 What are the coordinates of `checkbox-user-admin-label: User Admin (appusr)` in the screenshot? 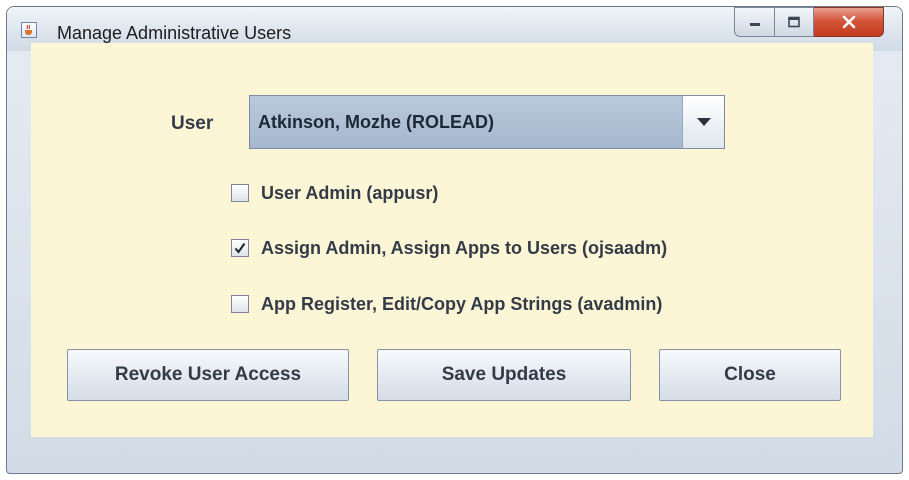 It's located at (350, 192).